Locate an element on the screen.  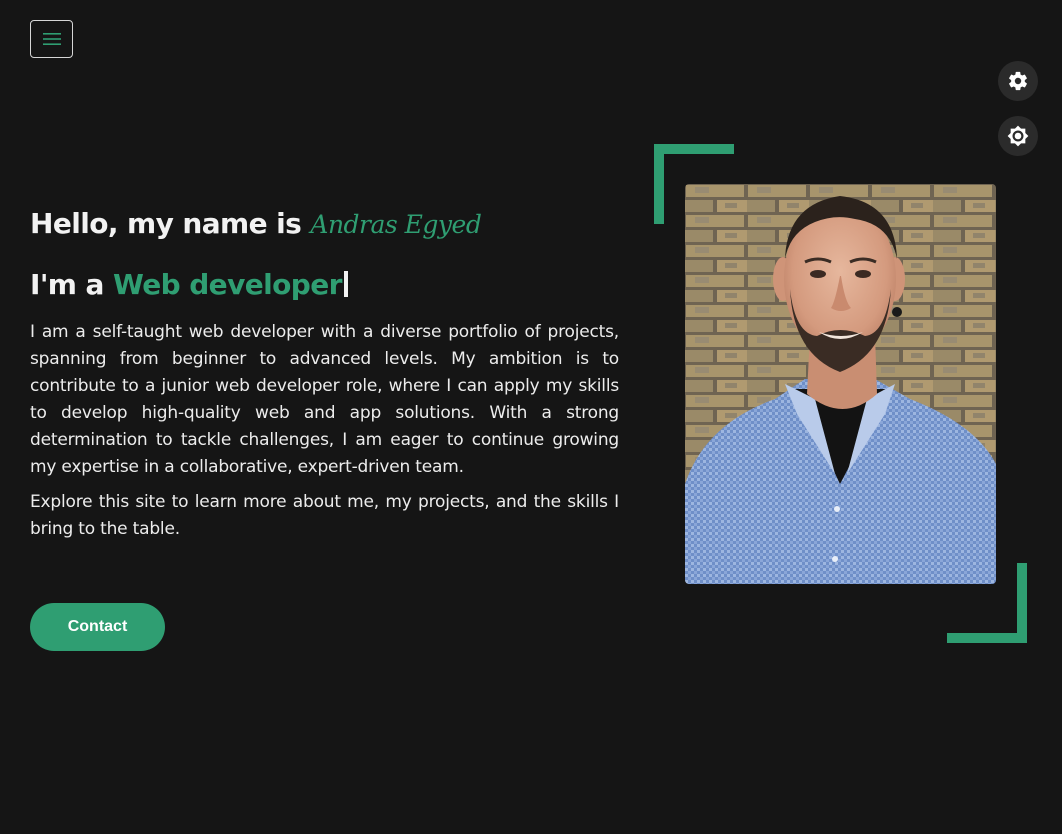
theme-toggle-button is located at coordinates (1018, 136).